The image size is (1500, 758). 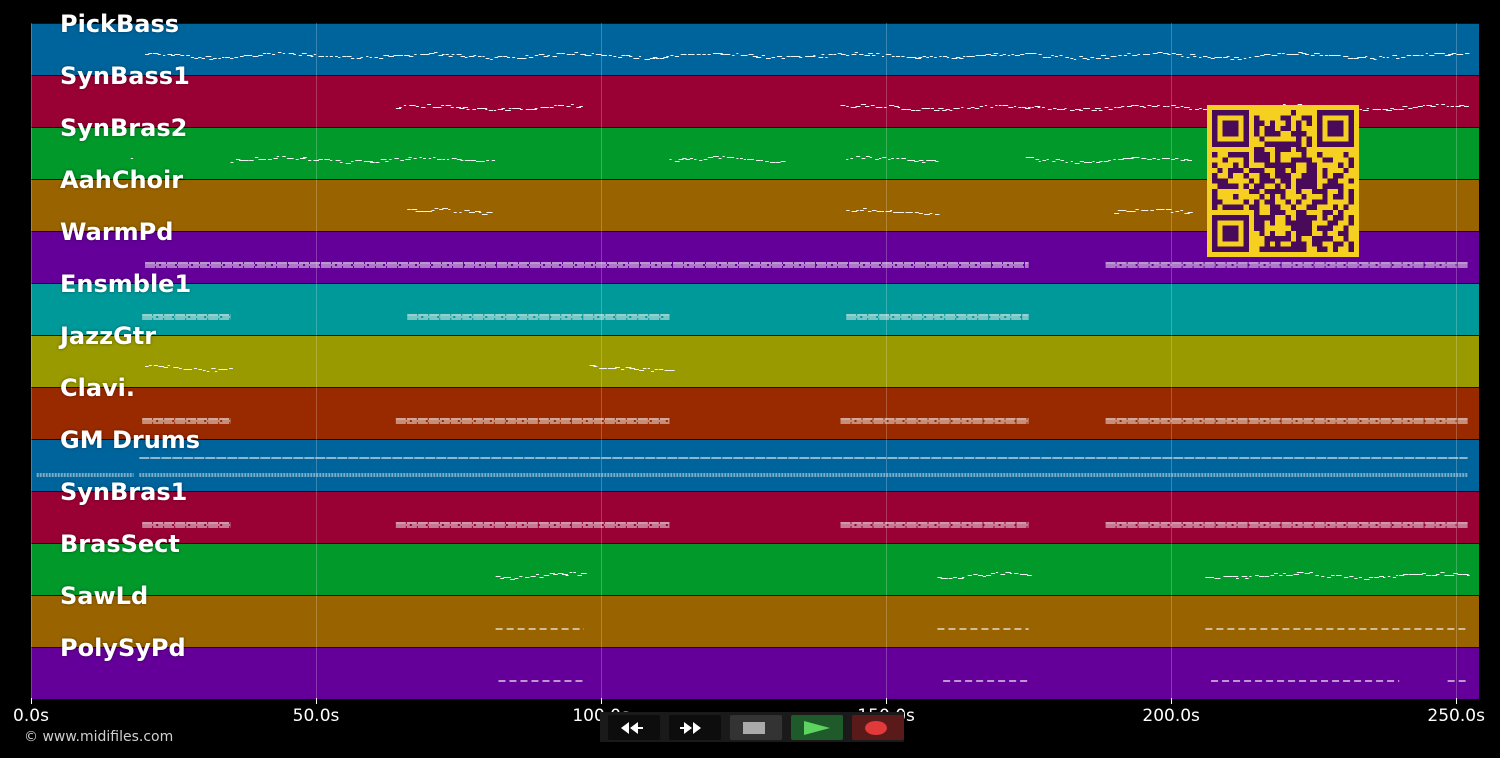 What do you see at coordinates (1283, 181) in the screenshot?
I see `qr-code` at bounding box center [1283, 181].